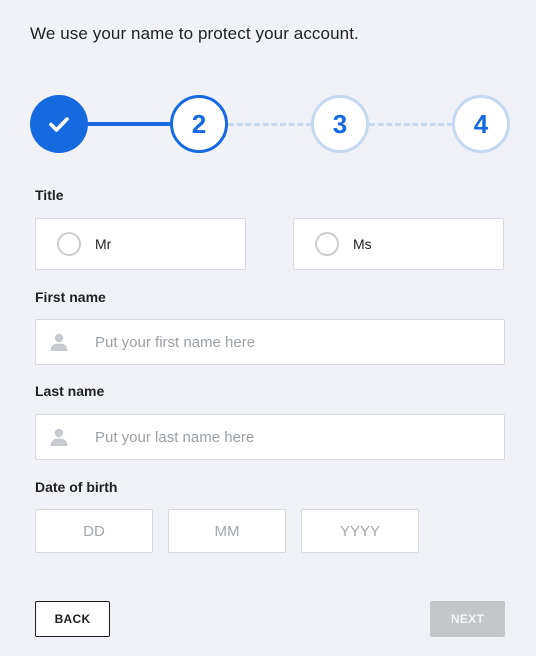 Image resolution: width=536 pixels, height=656 pixels. Describe the element at coordinates (175, 342) in the screenshot. I see `first-name-placeholder: Put your first name here` at that location.